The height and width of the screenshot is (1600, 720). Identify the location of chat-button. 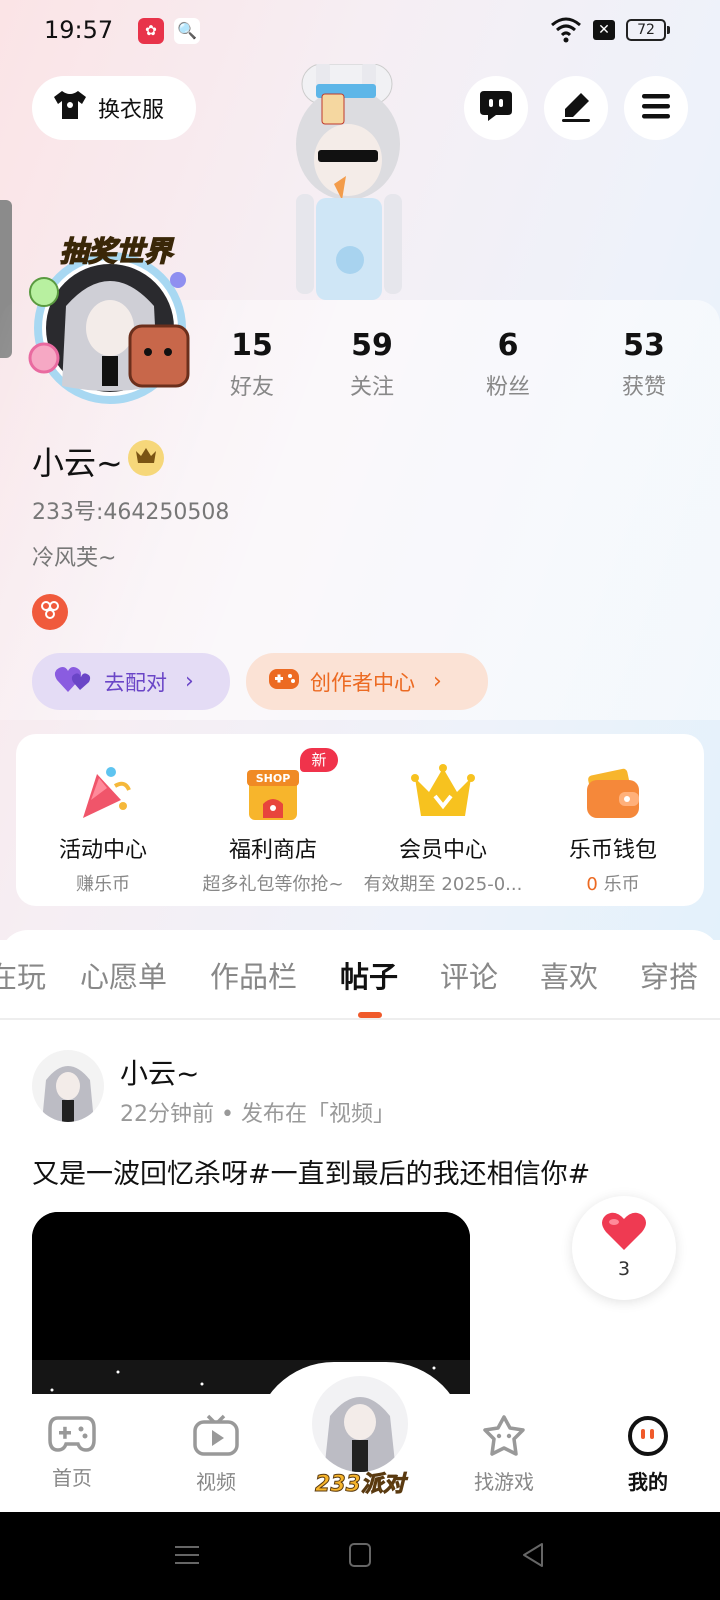
(496, 108).